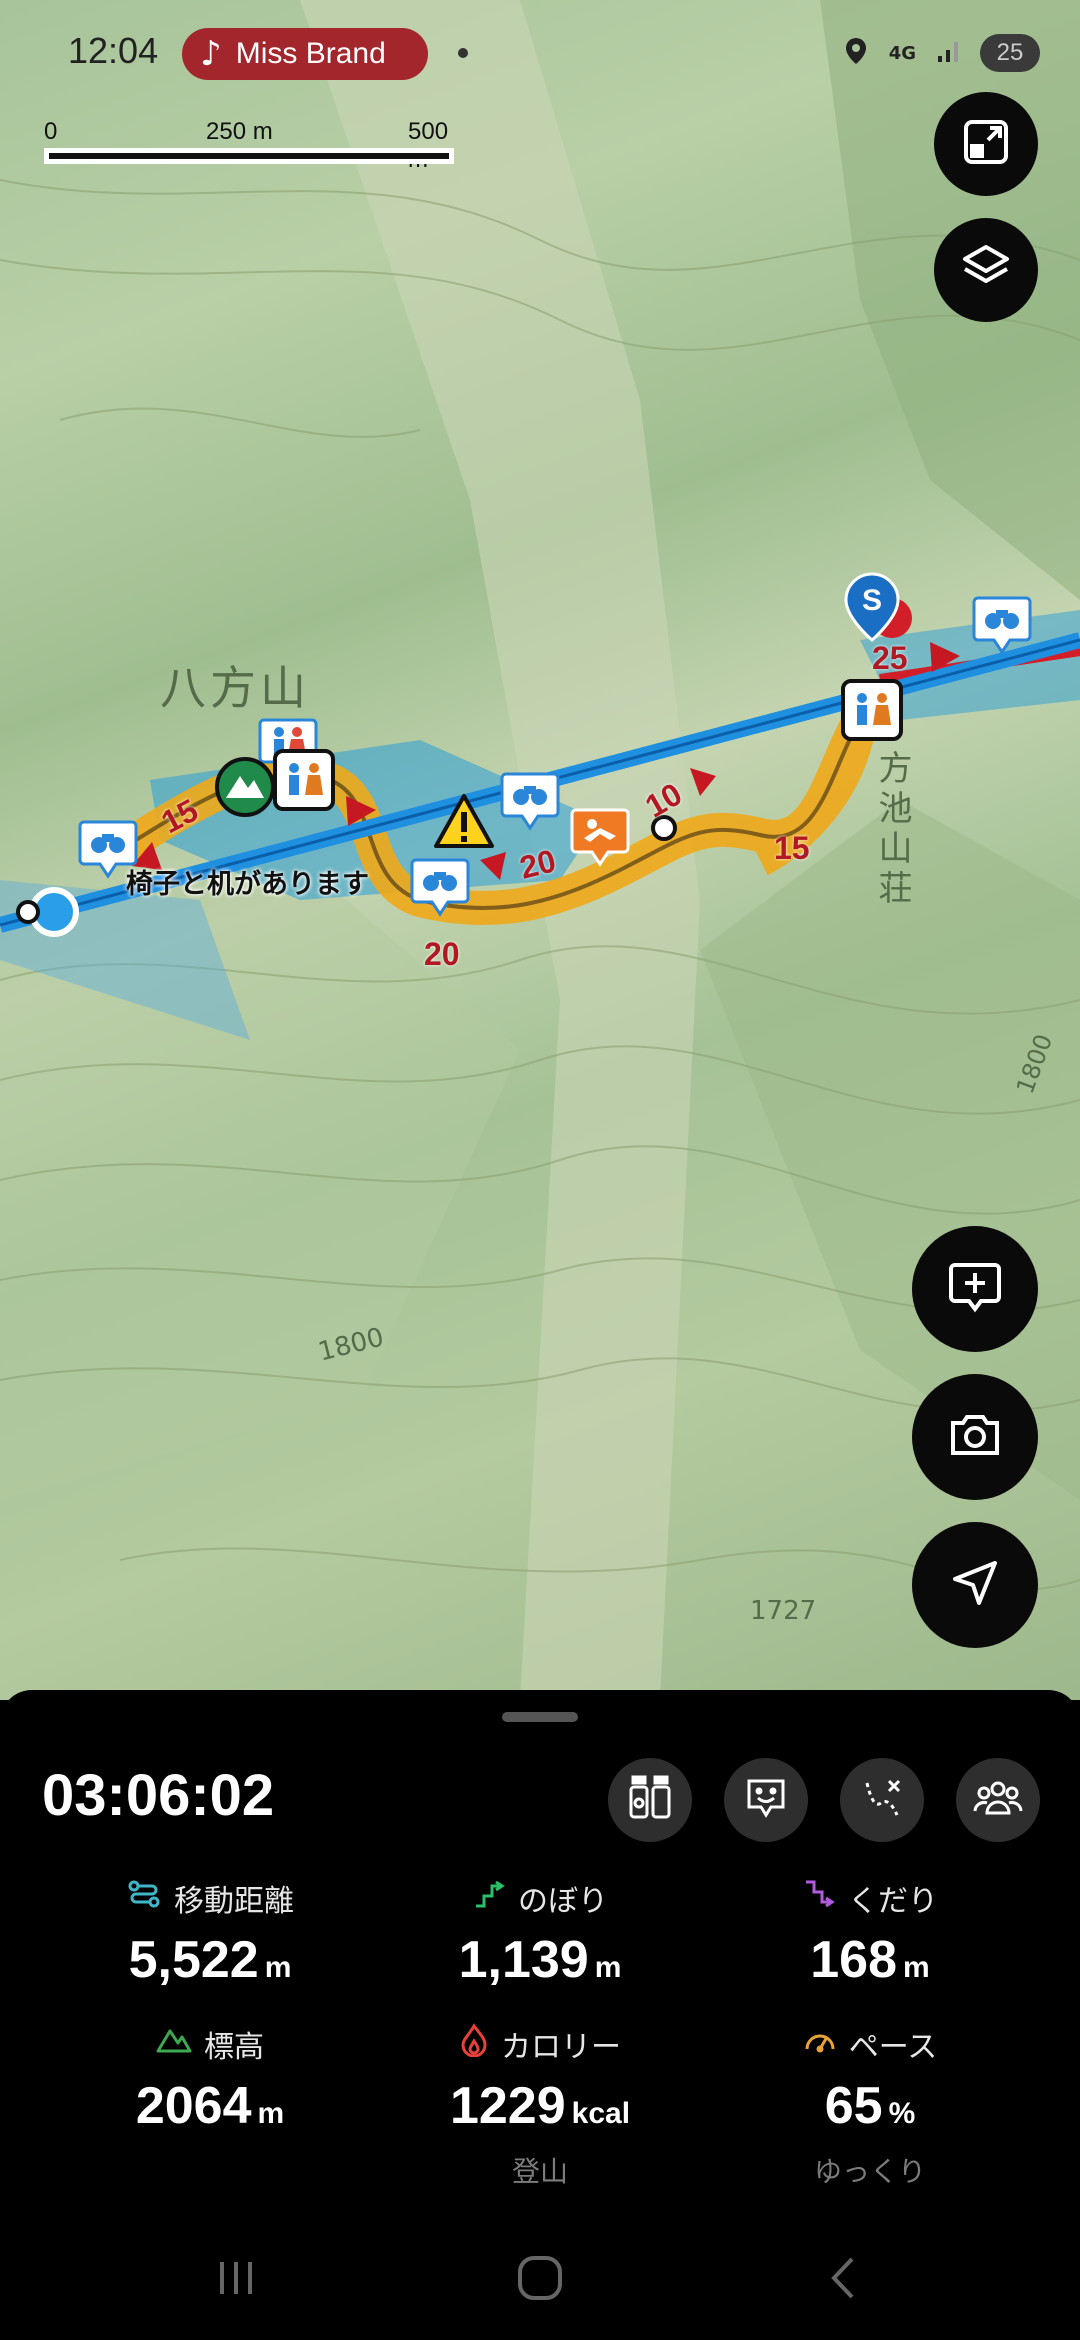 The height and width of the screenshot is (2340, 1080). I want to click on system-nav-bar, so click(540, 2280).